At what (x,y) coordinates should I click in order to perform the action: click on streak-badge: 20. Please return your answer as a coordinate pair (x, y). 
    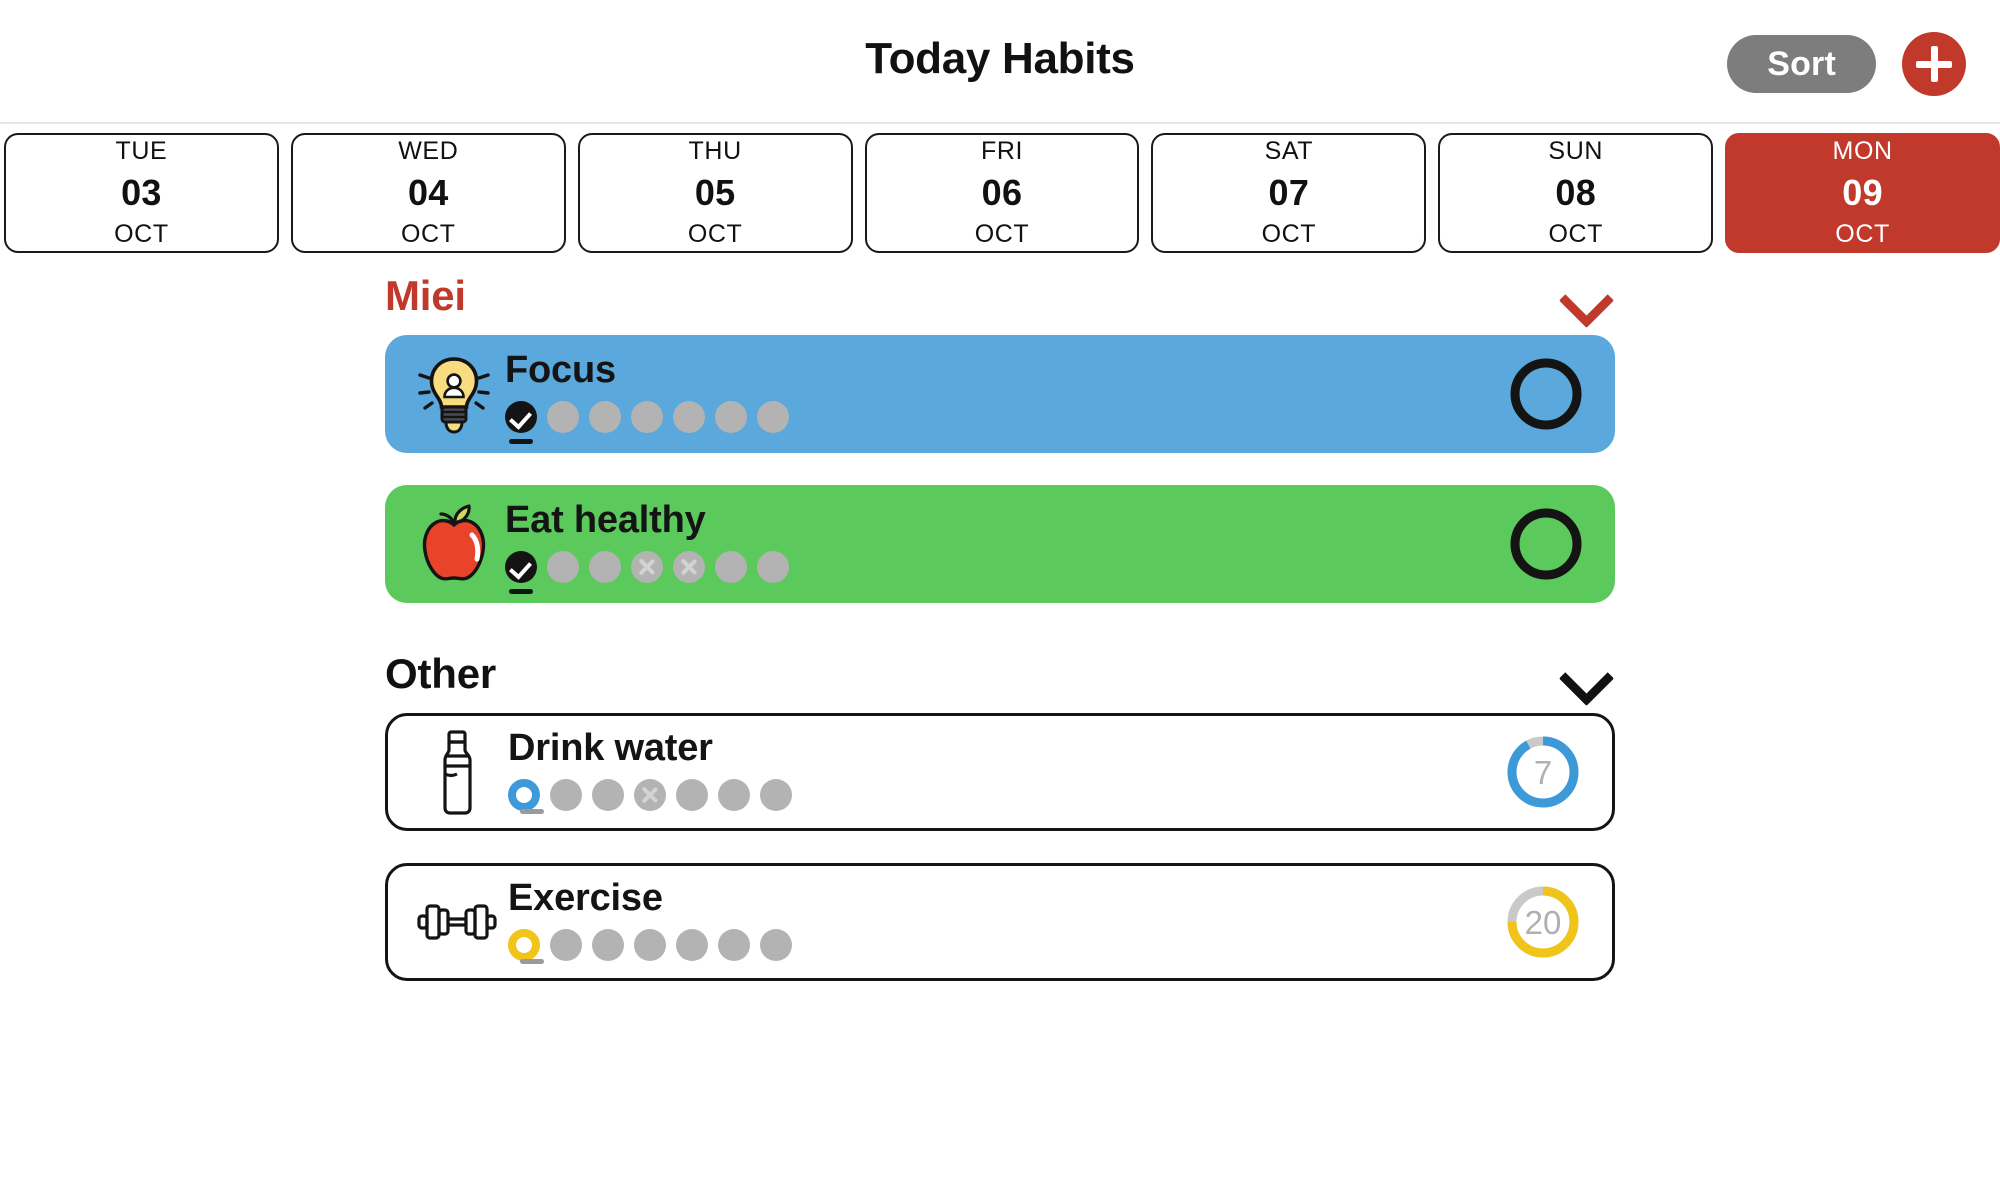
    Looking at the image, I should click on (1543, 922).